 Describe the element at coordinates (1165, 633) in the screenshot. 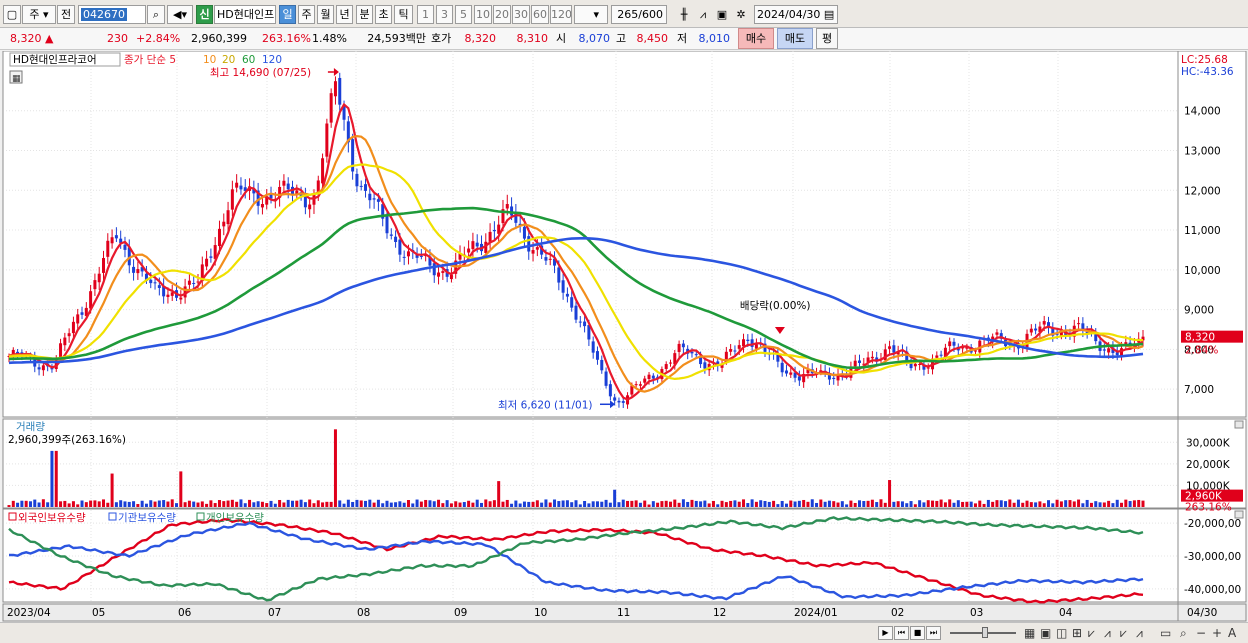

I see `capture-icon: ▭` at that location.